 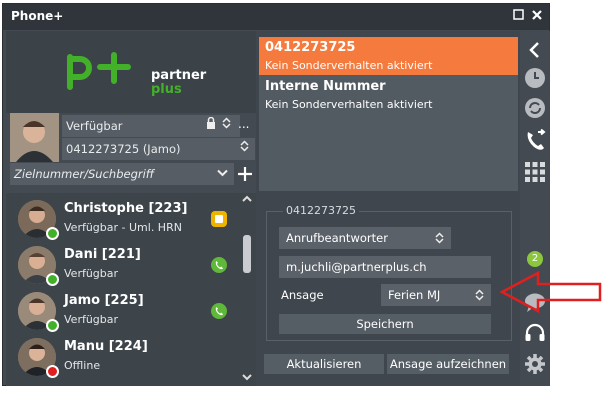 What do you see at coordinates (518, 16) in the screenshot?
I see `maximize-icon` at bounding box center [518, 16].